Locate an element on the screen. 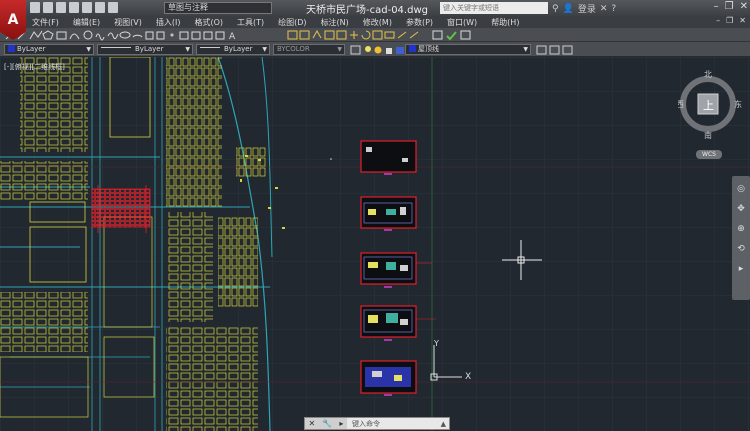 This screenshot has height=431, width=750. command-input: 键入命令 is located at coordinates (394, 424).